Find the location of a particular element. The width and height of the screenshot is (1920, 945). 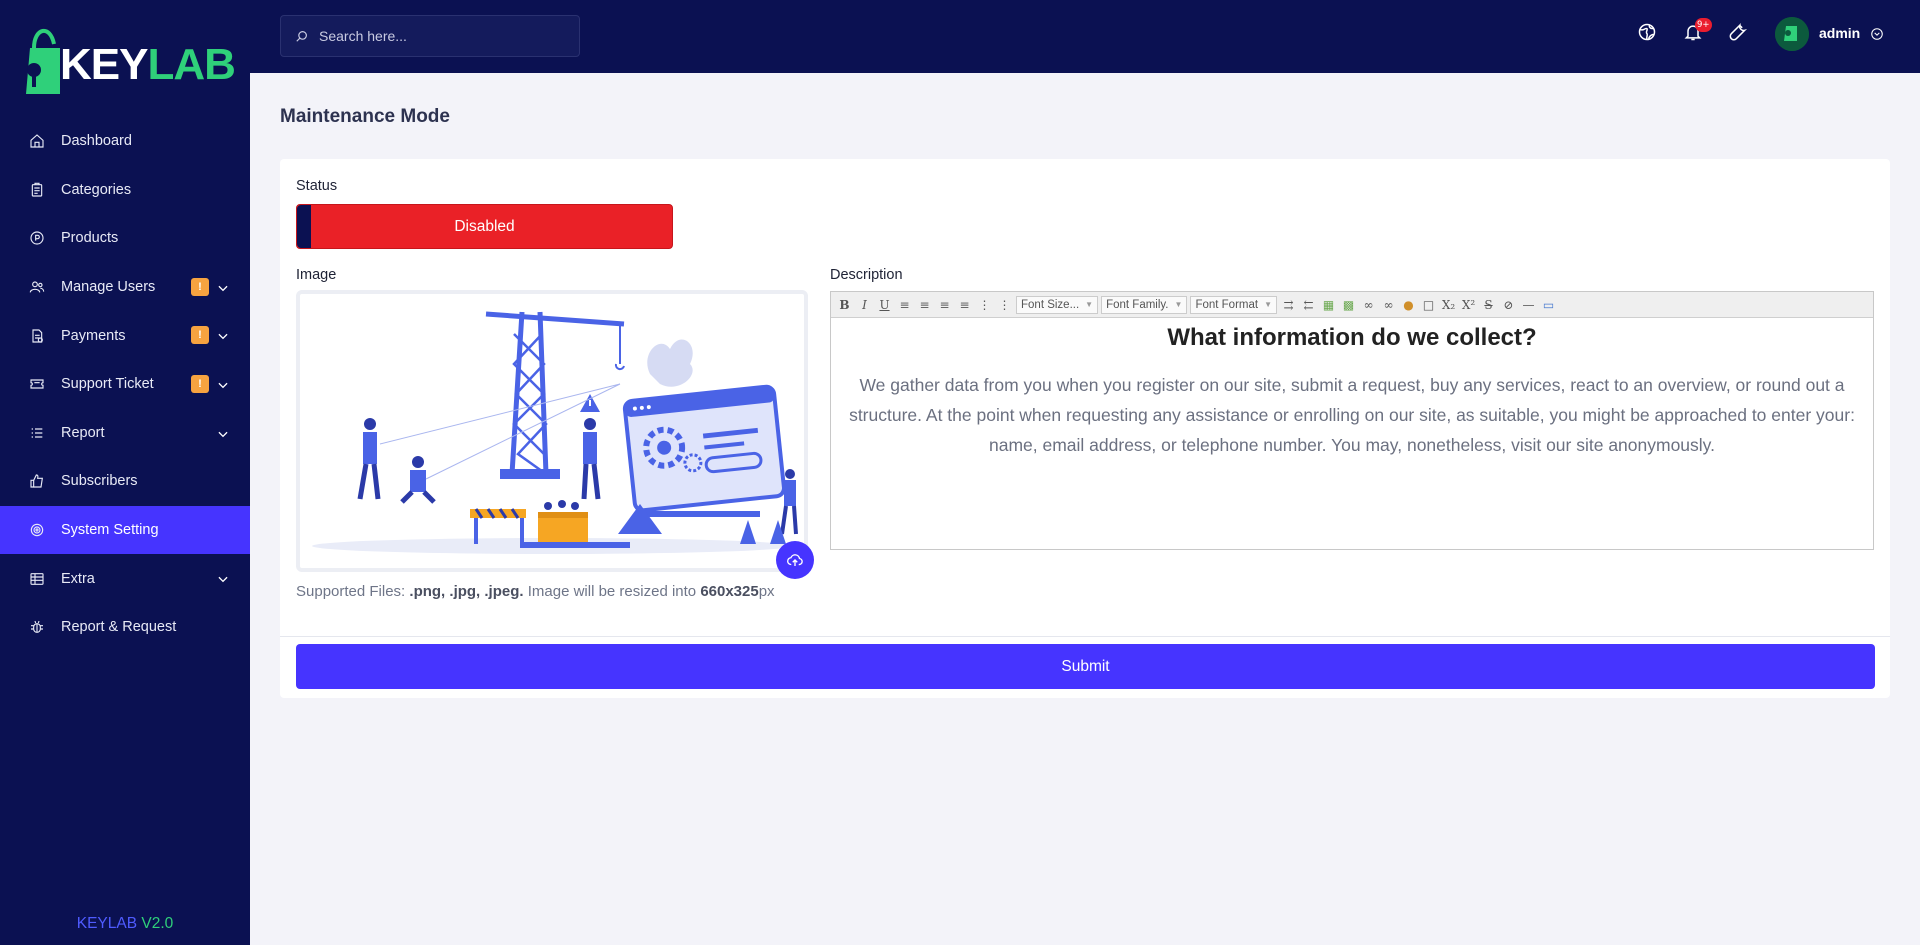

sidebar-item-label: Payments is located at coordinates (93, 335).